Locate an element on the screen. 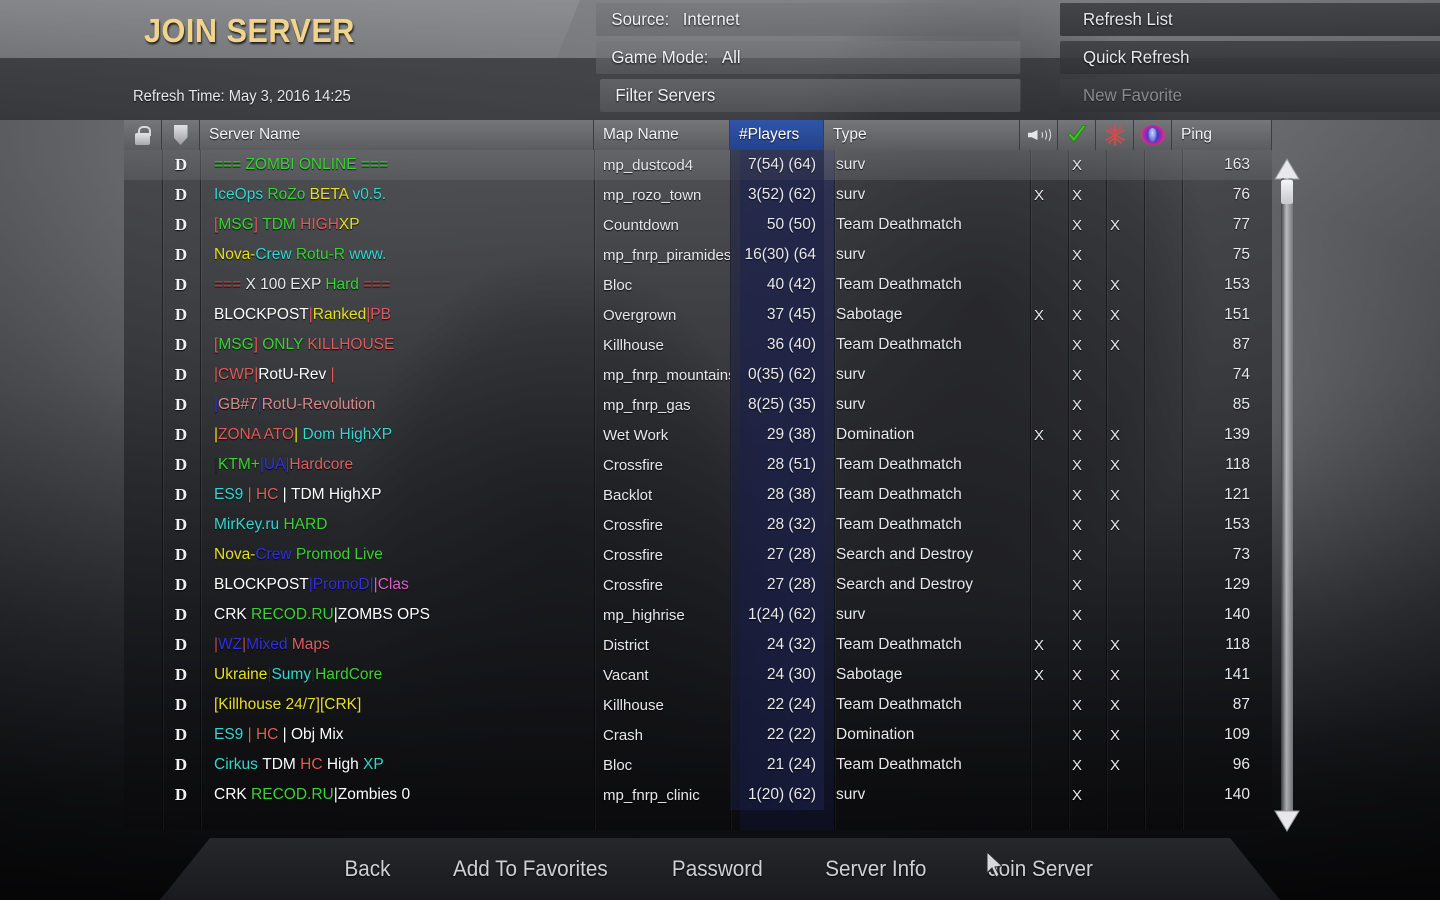  cell-ping: 77 is located at coordinates (1241, 224).